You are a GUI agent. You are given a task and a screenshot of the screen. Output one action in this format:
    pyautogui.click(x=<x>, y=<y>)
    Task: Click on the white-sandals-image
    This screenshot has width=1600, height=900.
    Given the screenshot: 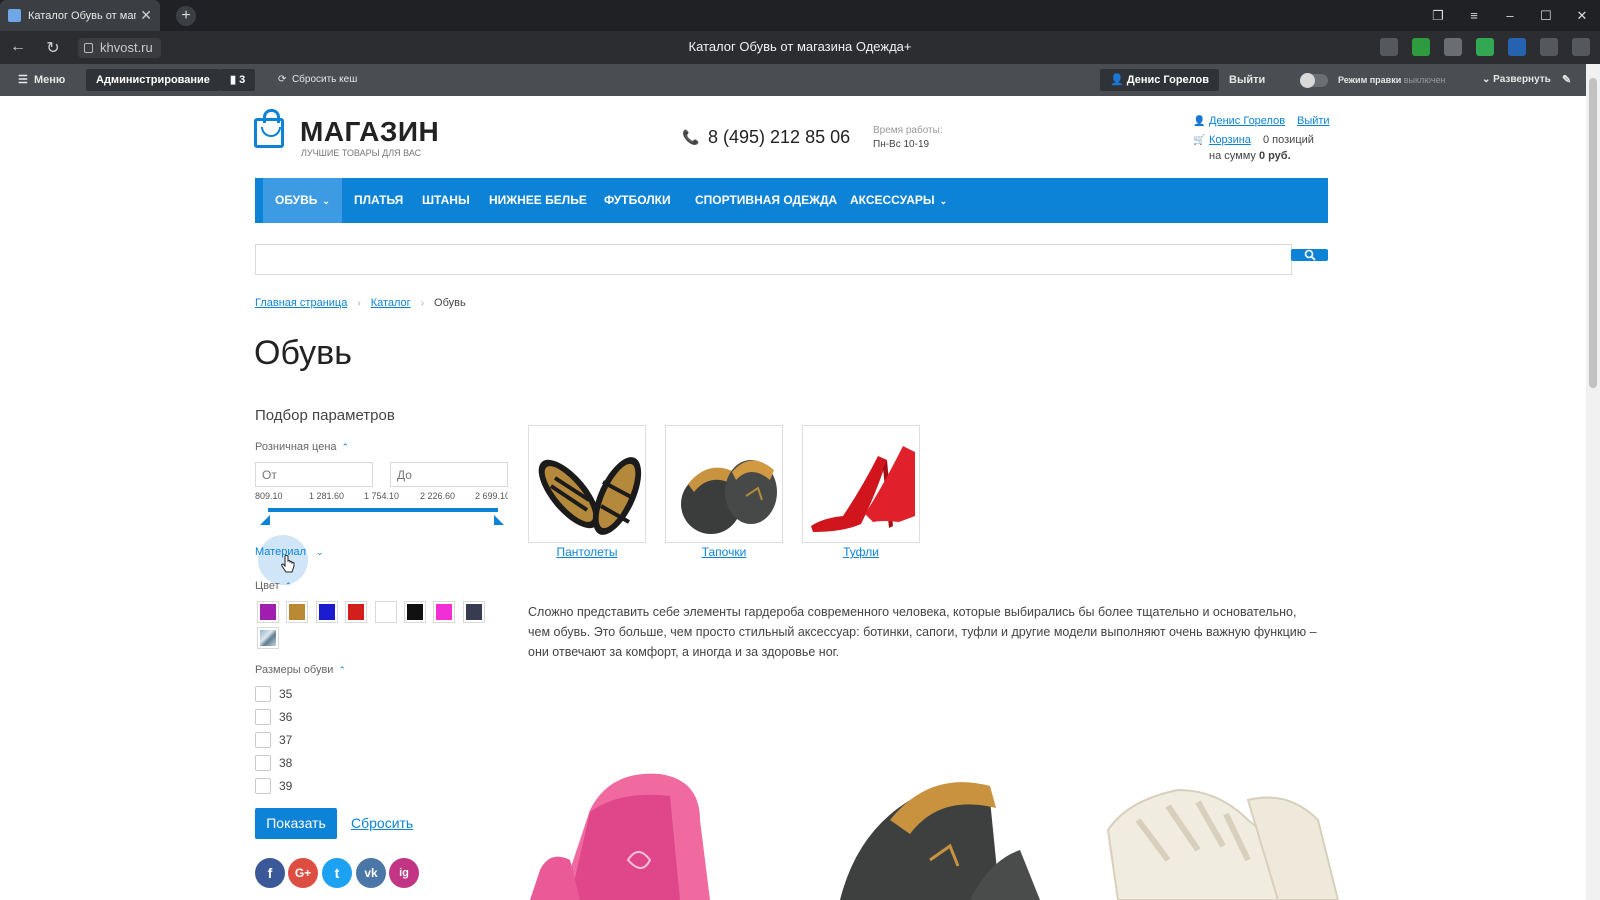 What is the action you would take?
    pyautogui.click(x=1228, y=825)
    